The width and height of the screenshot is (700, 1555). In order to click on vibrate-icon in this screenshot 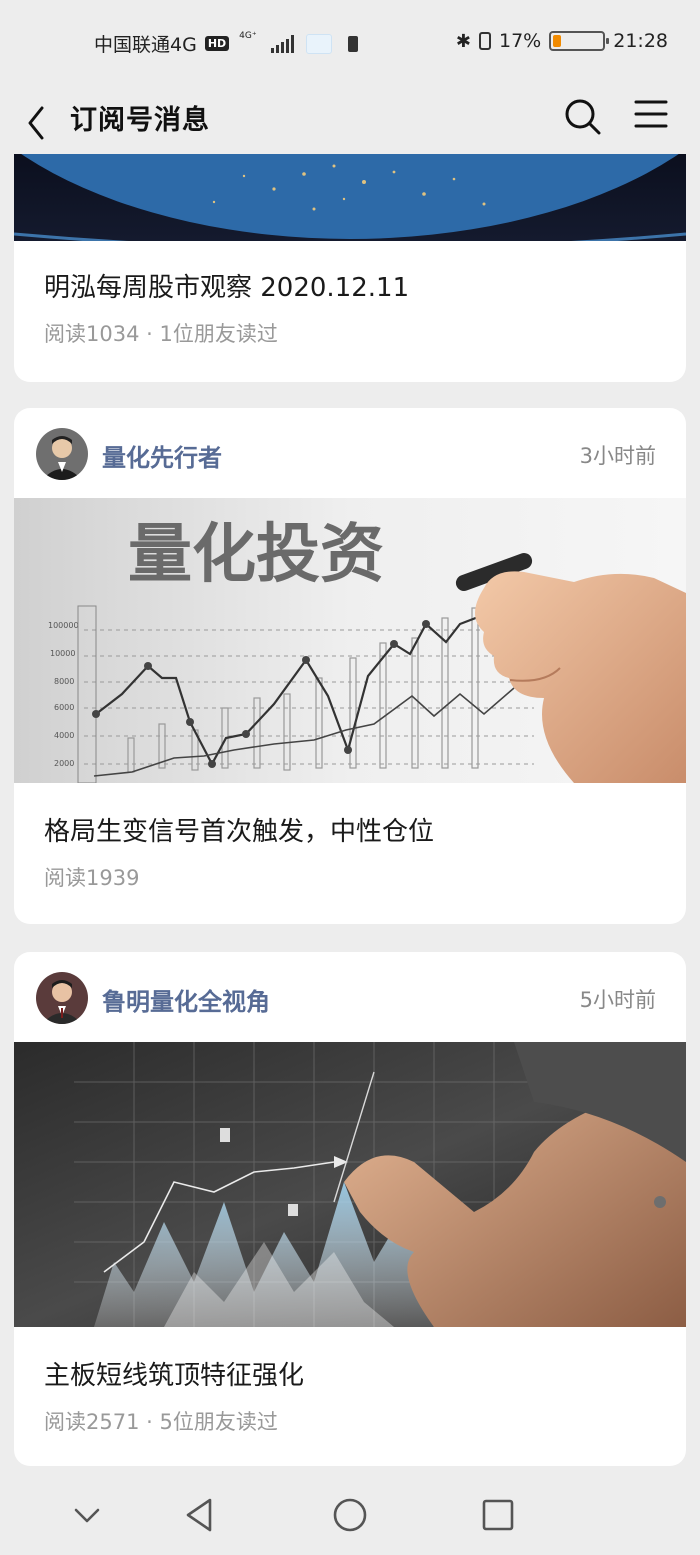, I will do `click(485, 41)`.